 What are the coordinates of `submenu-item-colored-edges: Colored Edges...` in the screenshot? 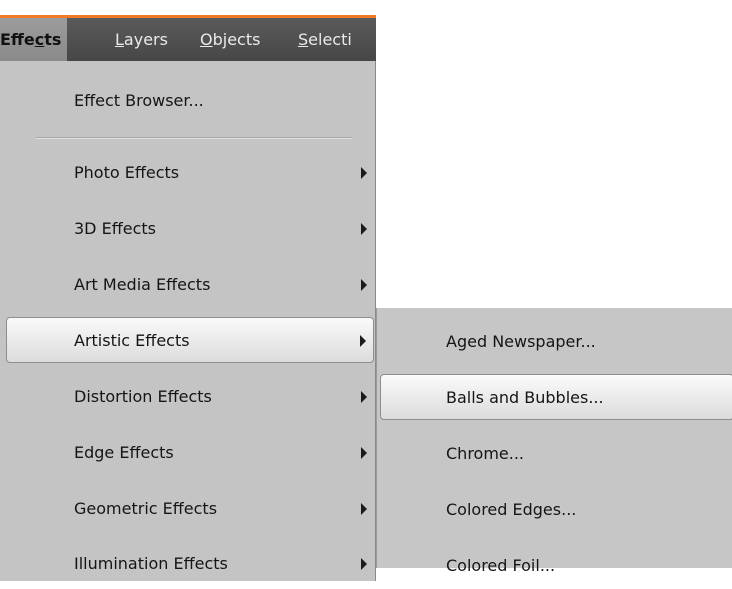 It's located at (554, 510).